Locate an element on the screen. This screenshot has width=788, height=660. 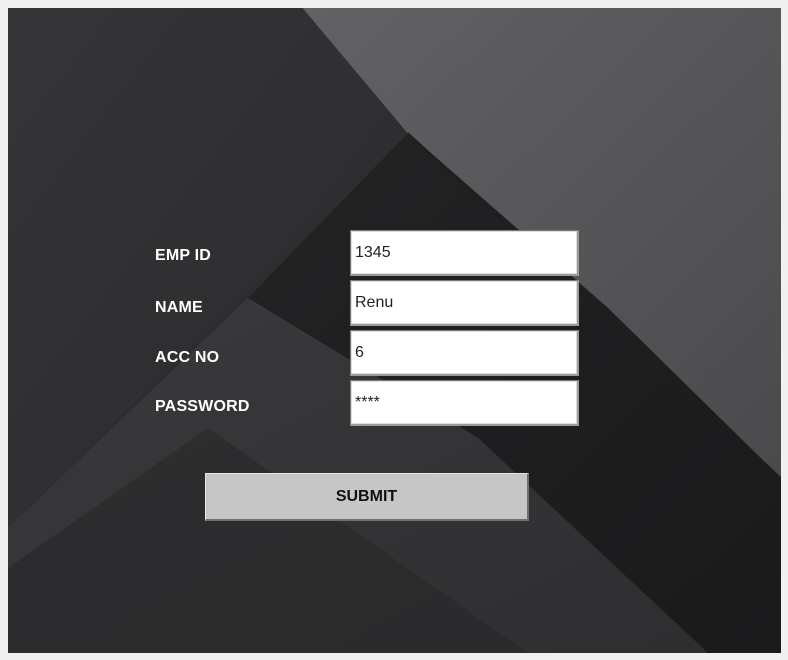
acc-no-input is located at coordinates (464, 353).